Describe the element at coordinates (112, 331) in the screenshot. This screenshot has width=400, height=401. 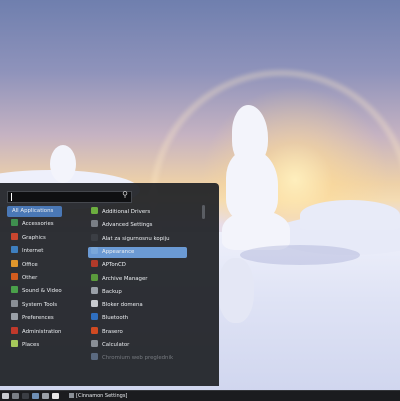
I see `application-label: Brasero` at that location.